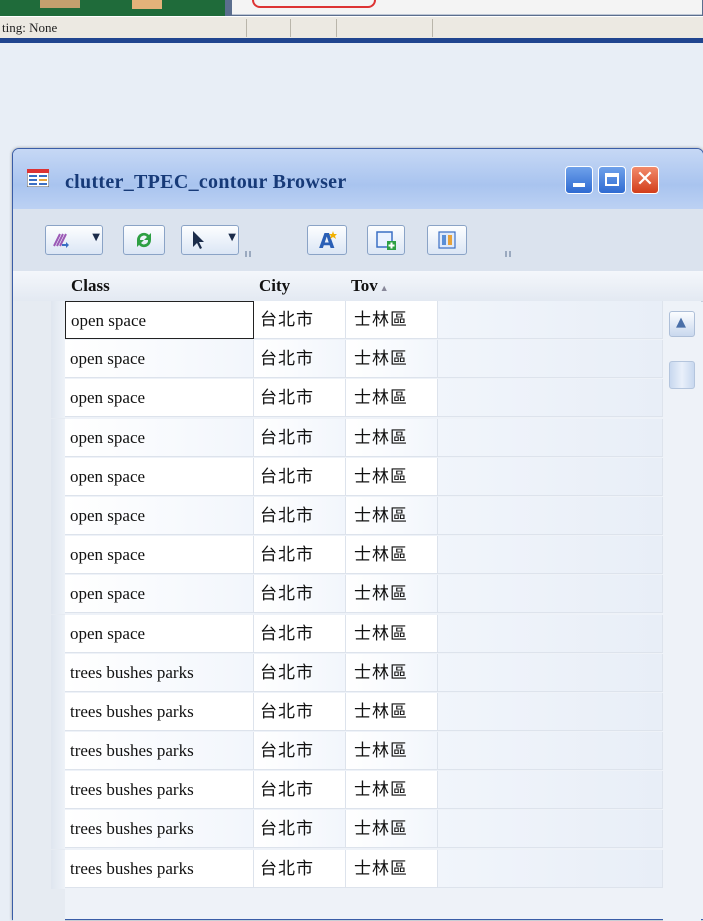  I want to click on column-header-class: Class, so click(90, 286).